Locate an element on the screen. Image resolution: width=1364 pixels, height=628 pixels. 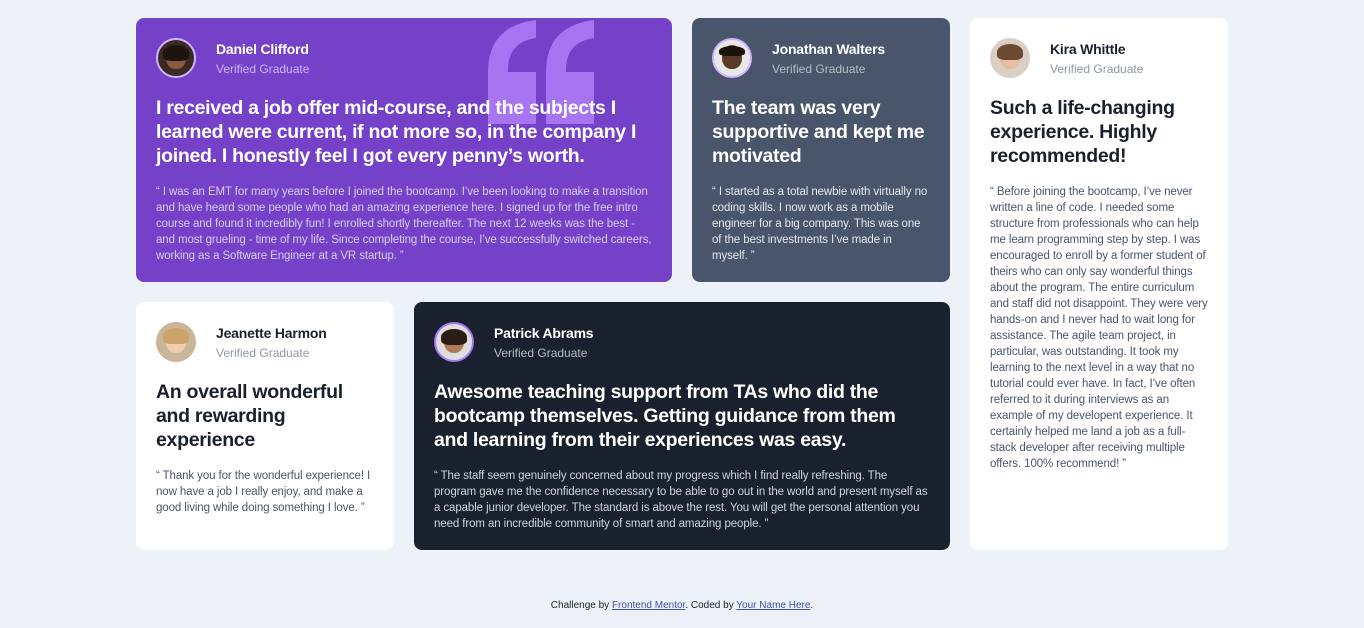
footer-prefix: Challenge by is located at coordinates (581, 605).